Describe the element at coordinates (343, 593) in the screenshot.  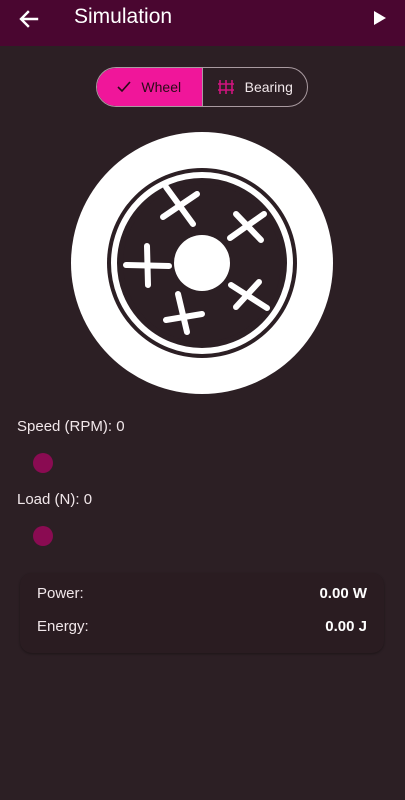
I see `power-value: 0.00 W` at that location.